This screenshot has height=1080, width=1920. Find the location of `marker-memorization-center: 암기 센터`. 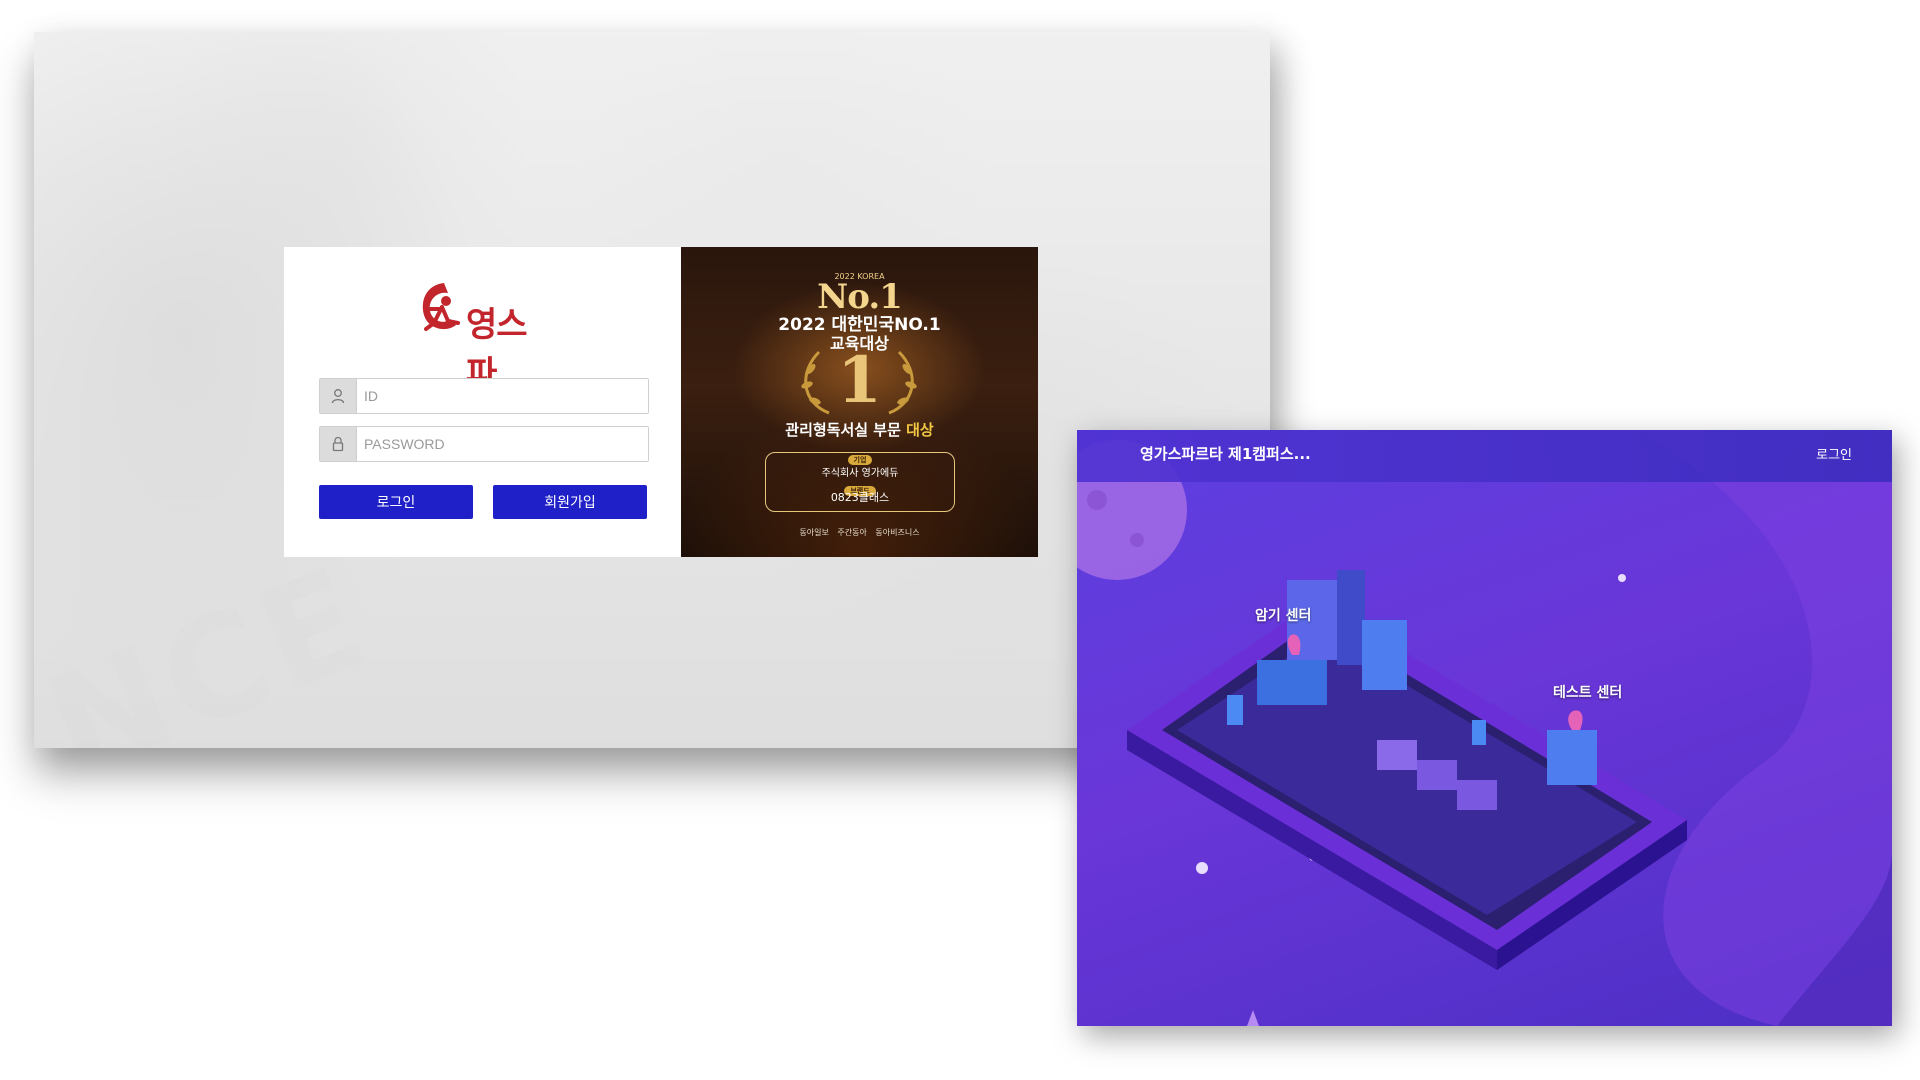

marker-memorization-center: 암기 센터 is located at coordinates (1283, 615).